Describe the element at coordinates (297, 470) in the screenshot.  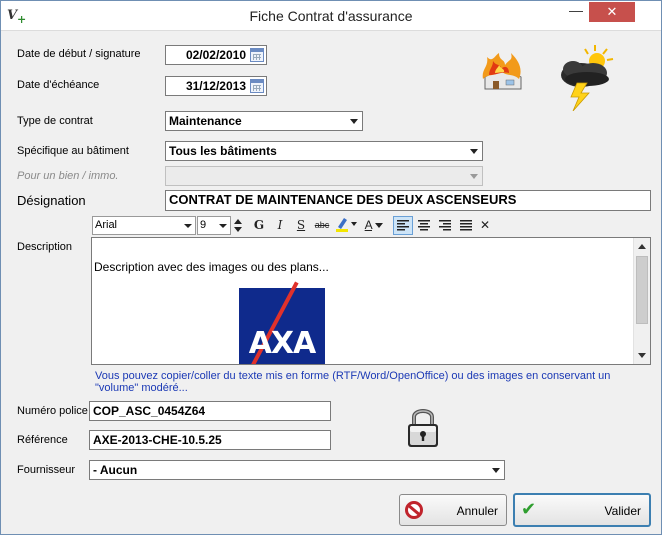
I see `supplier-select: - Aucun` at that location.